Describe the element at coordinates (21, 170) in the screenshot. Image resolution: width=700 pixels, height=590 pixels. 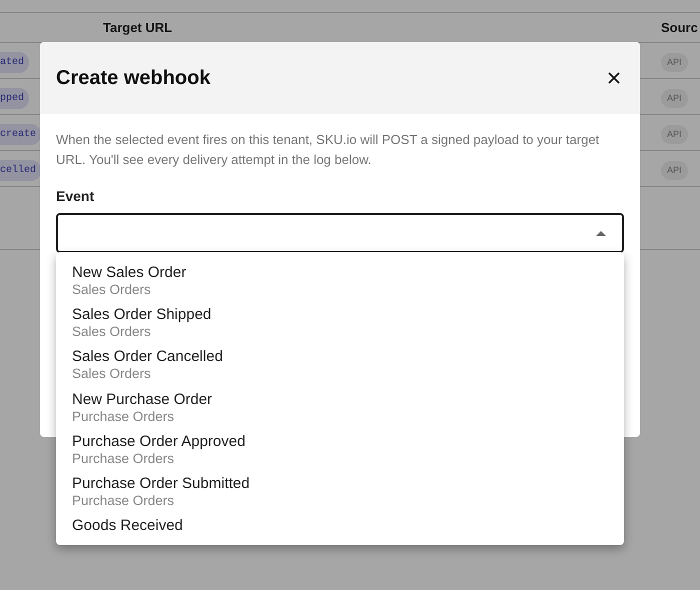
I see `event-tag: celled` at that location.